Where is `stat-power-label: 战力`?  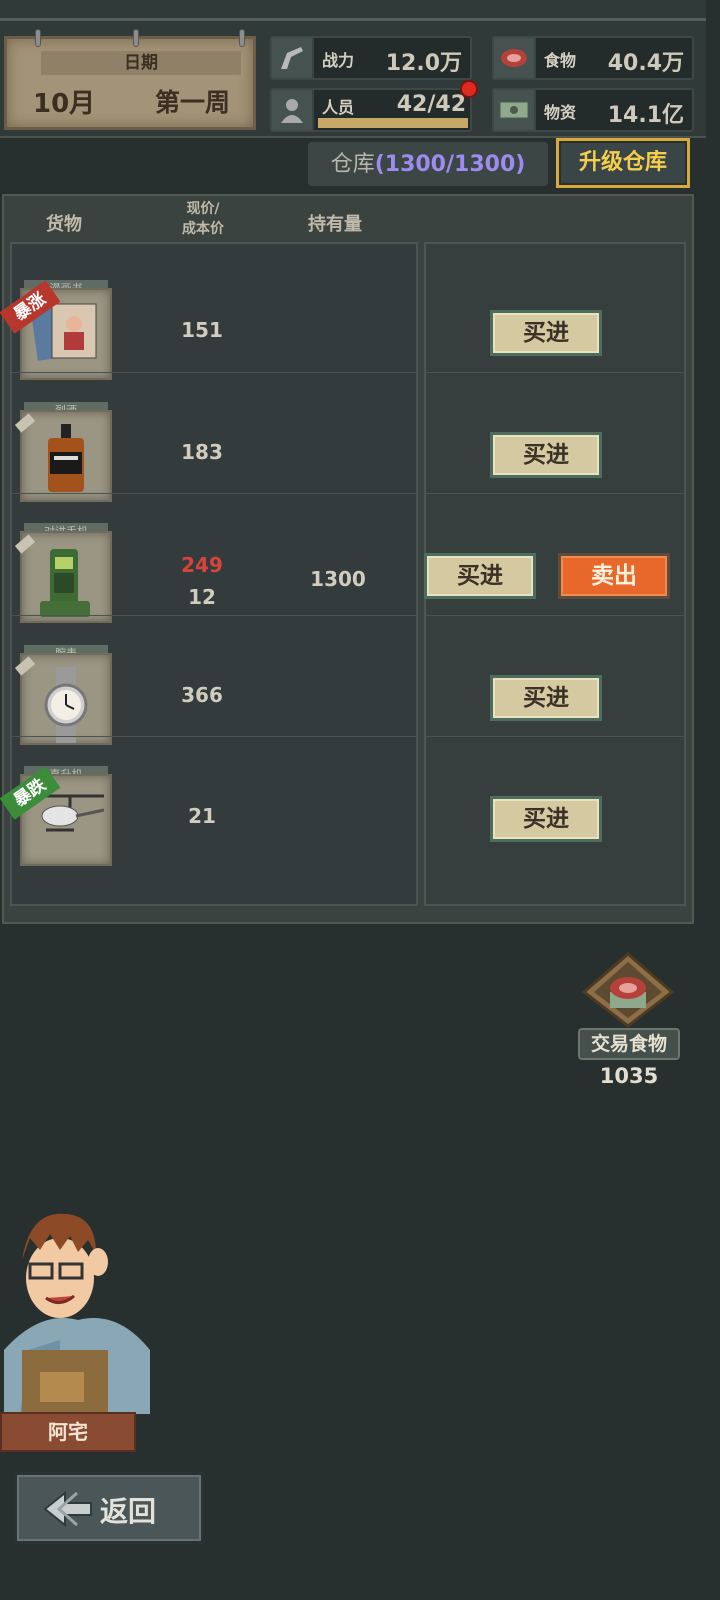
stat-power-label: 战力 is located at coordinates (338, 60).